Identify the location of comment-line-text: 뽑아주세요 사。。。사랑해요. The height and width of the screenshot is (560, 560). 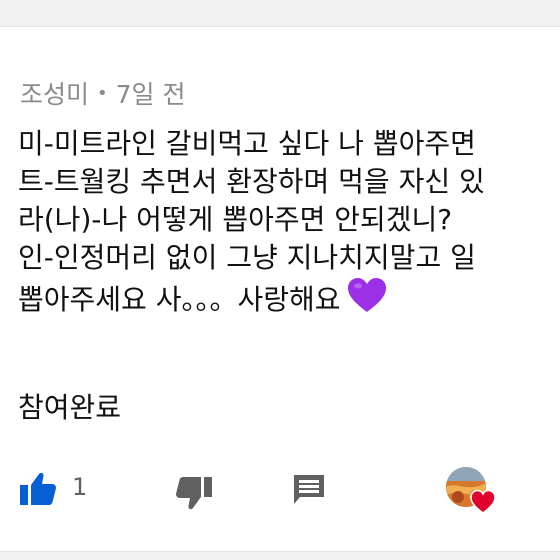
(179, 299).